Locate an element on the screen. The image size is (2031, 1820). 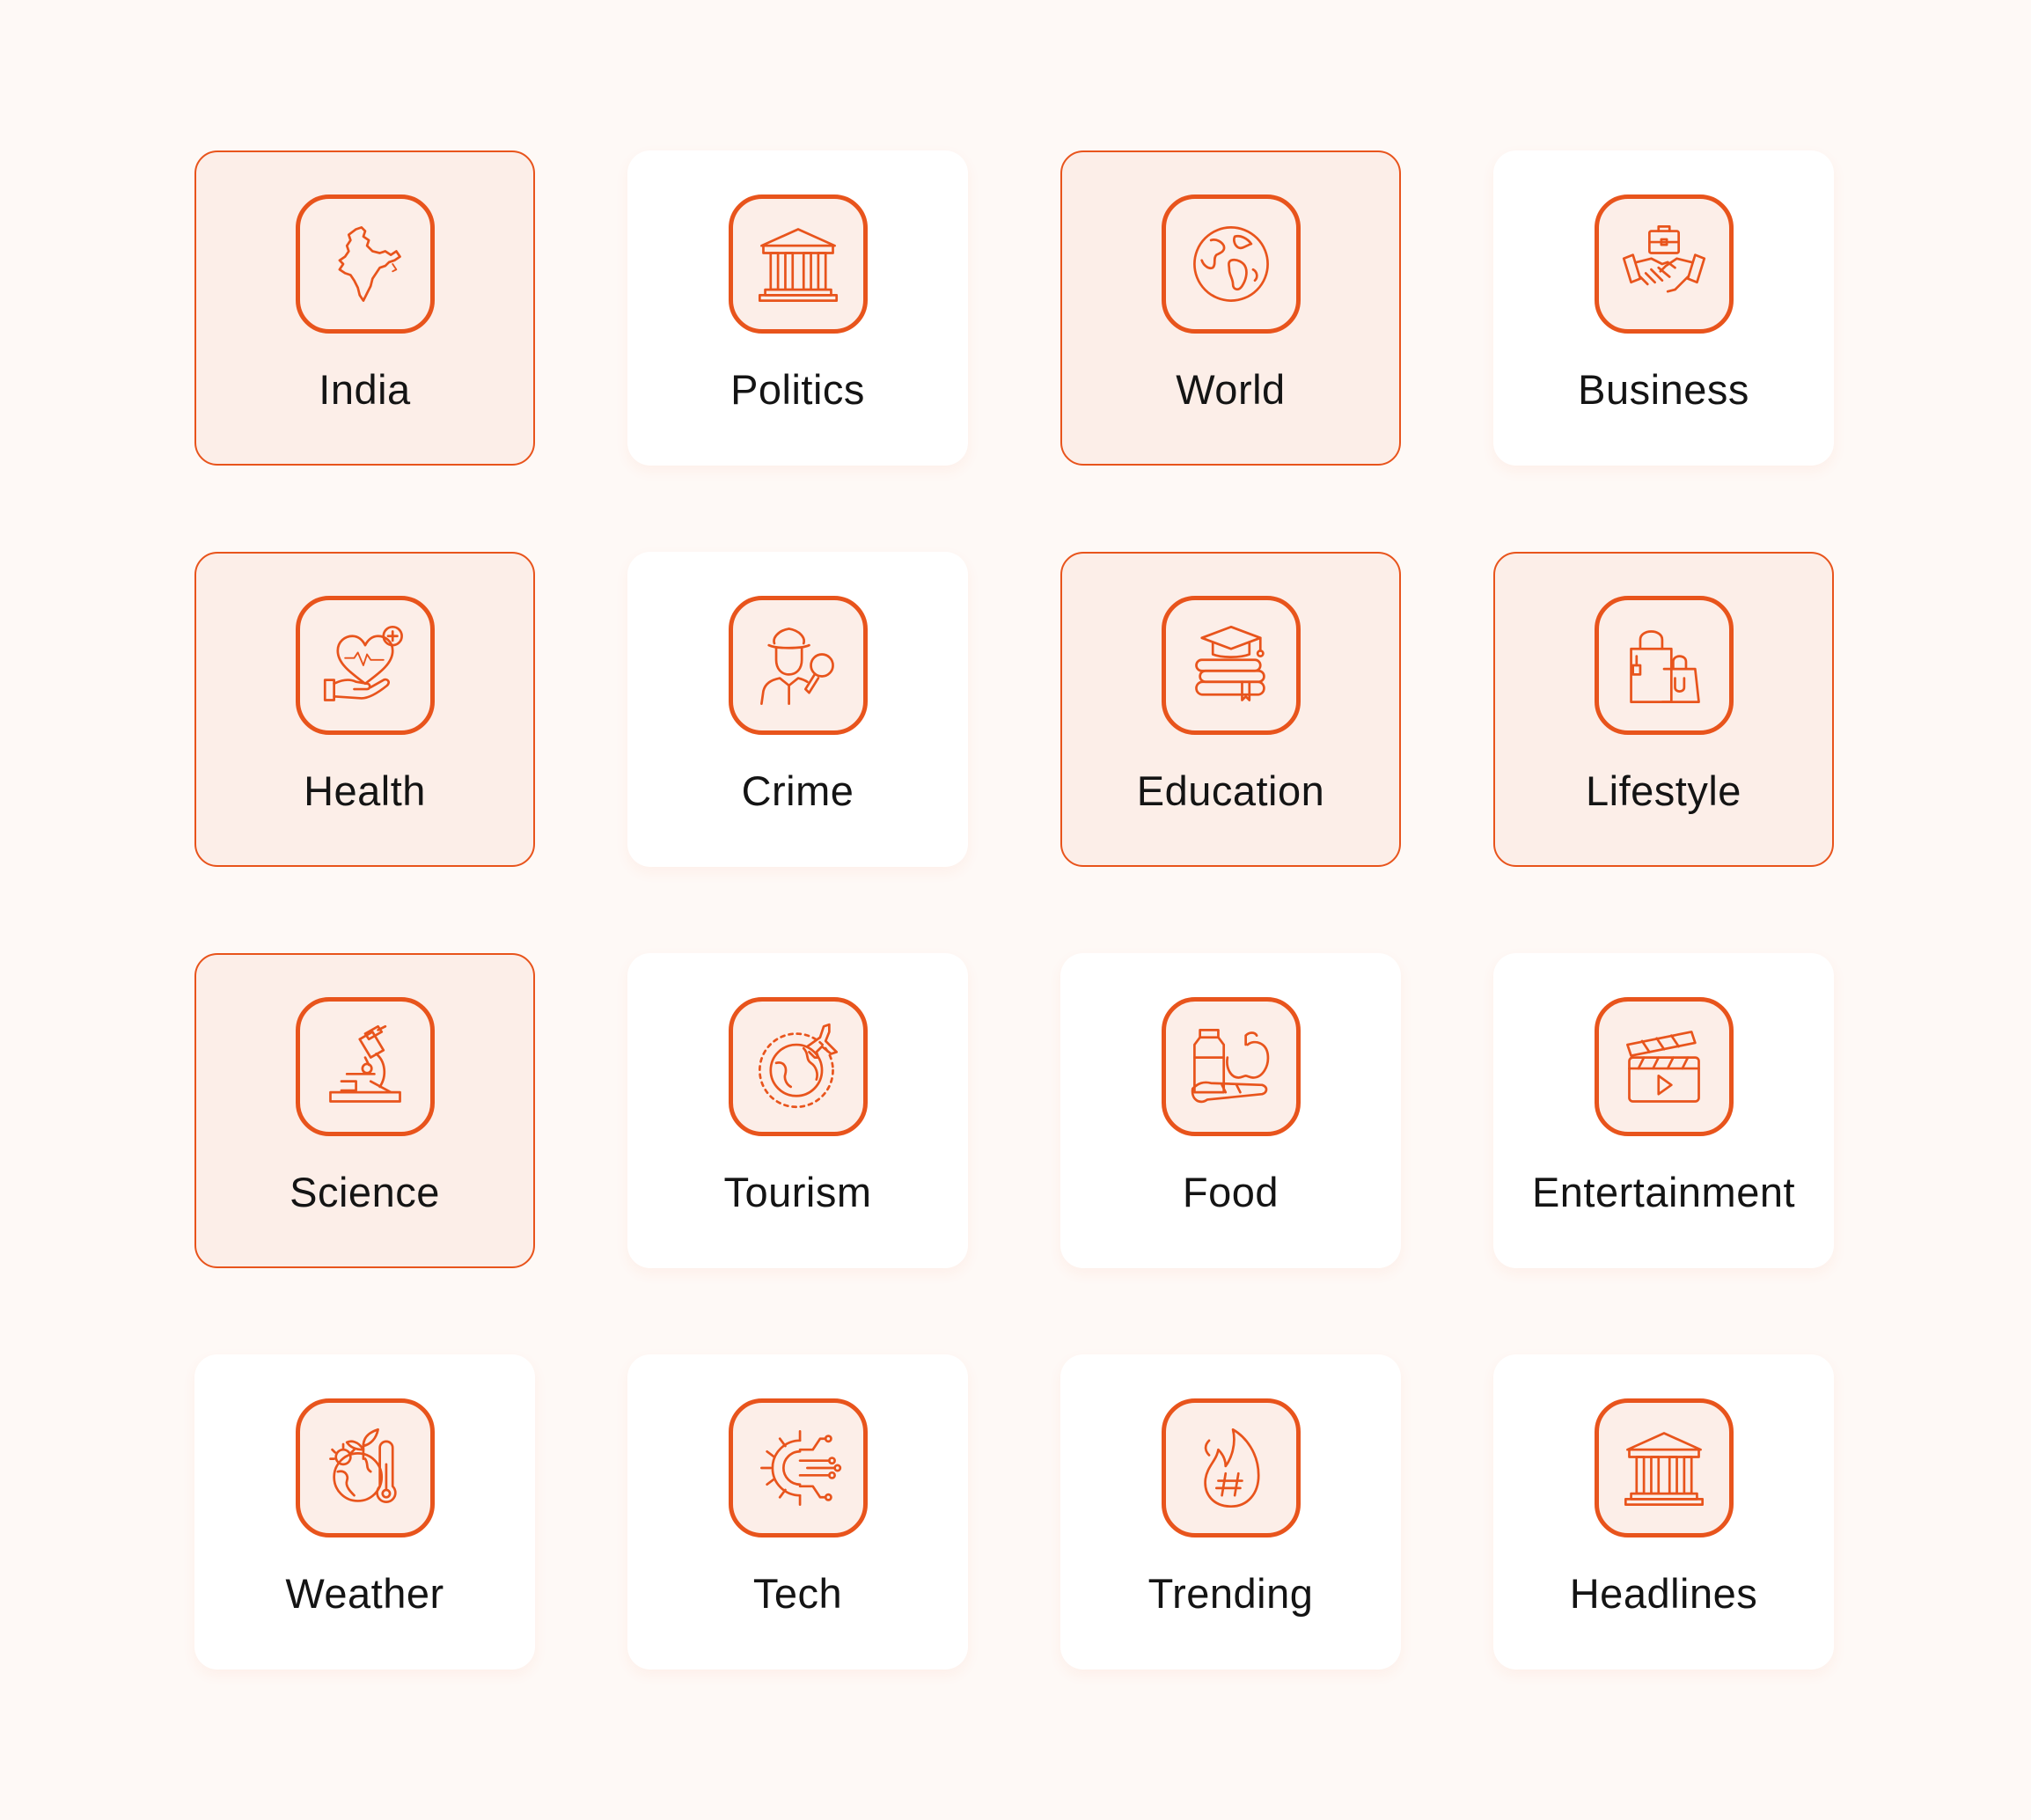
globe-airplane-icon is located at coordinates (798, 1066).